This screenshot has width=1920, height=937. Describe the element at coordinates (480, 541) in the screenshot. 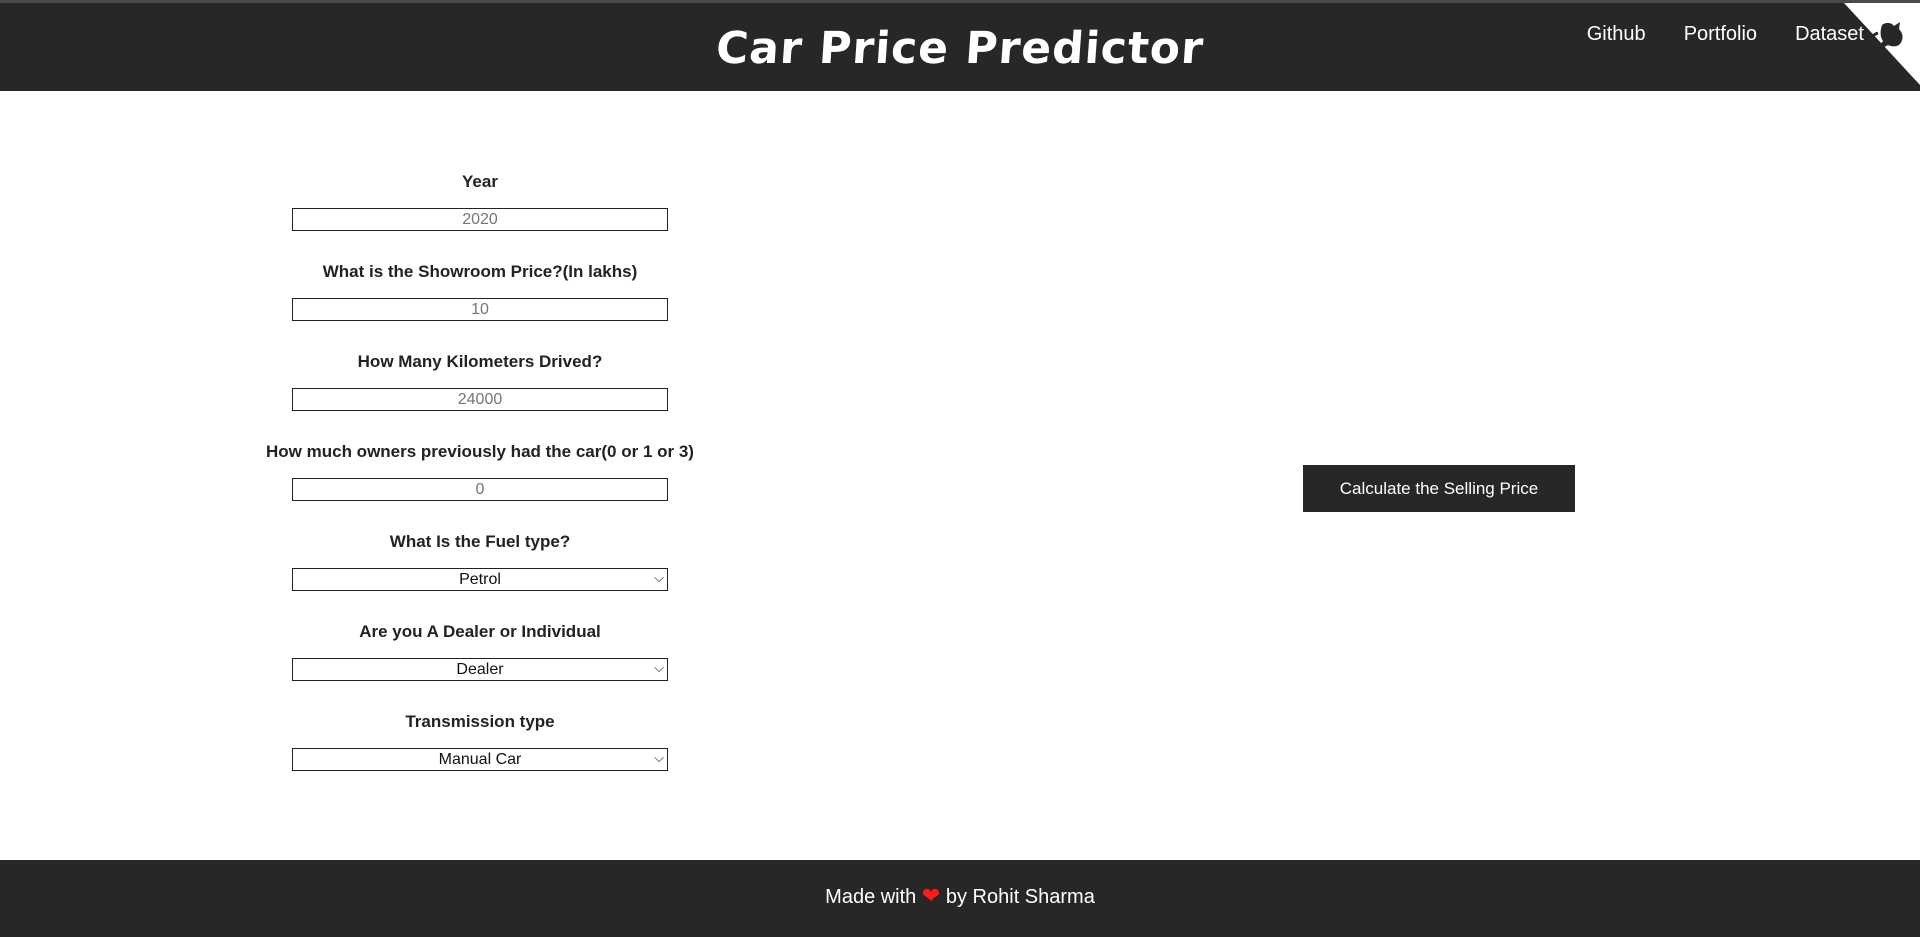

I see `fuel-label: What Is the Fuel type?` at that location.